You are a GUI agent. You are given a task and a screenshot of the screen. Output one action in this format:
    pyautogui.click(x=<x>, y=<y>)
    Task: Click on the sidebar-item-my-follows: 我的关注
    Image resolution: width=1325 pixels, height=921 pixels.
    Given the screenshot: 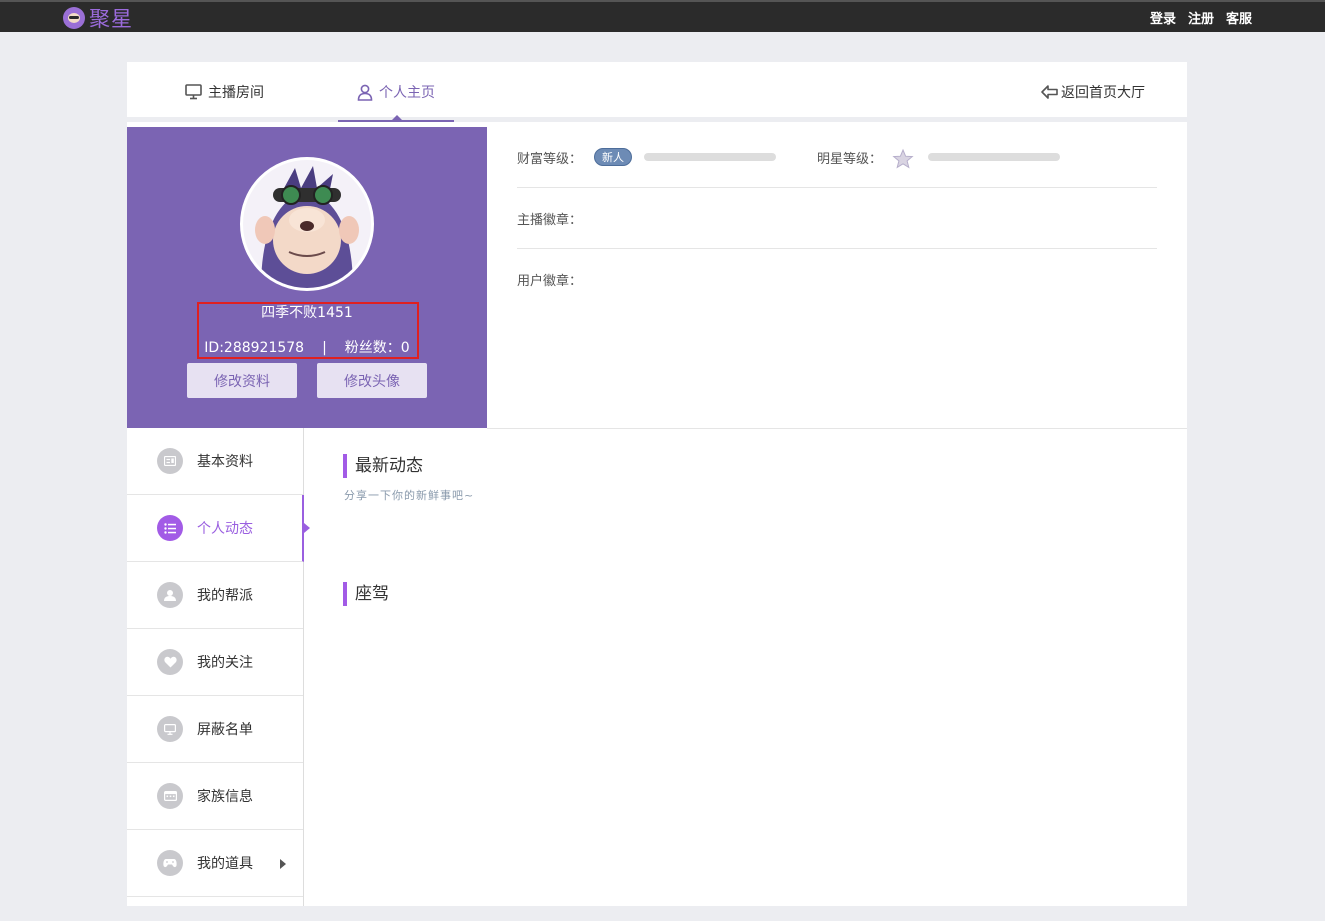 What is the action you would take?
    pyautogui.click(x=215, y=662)
    